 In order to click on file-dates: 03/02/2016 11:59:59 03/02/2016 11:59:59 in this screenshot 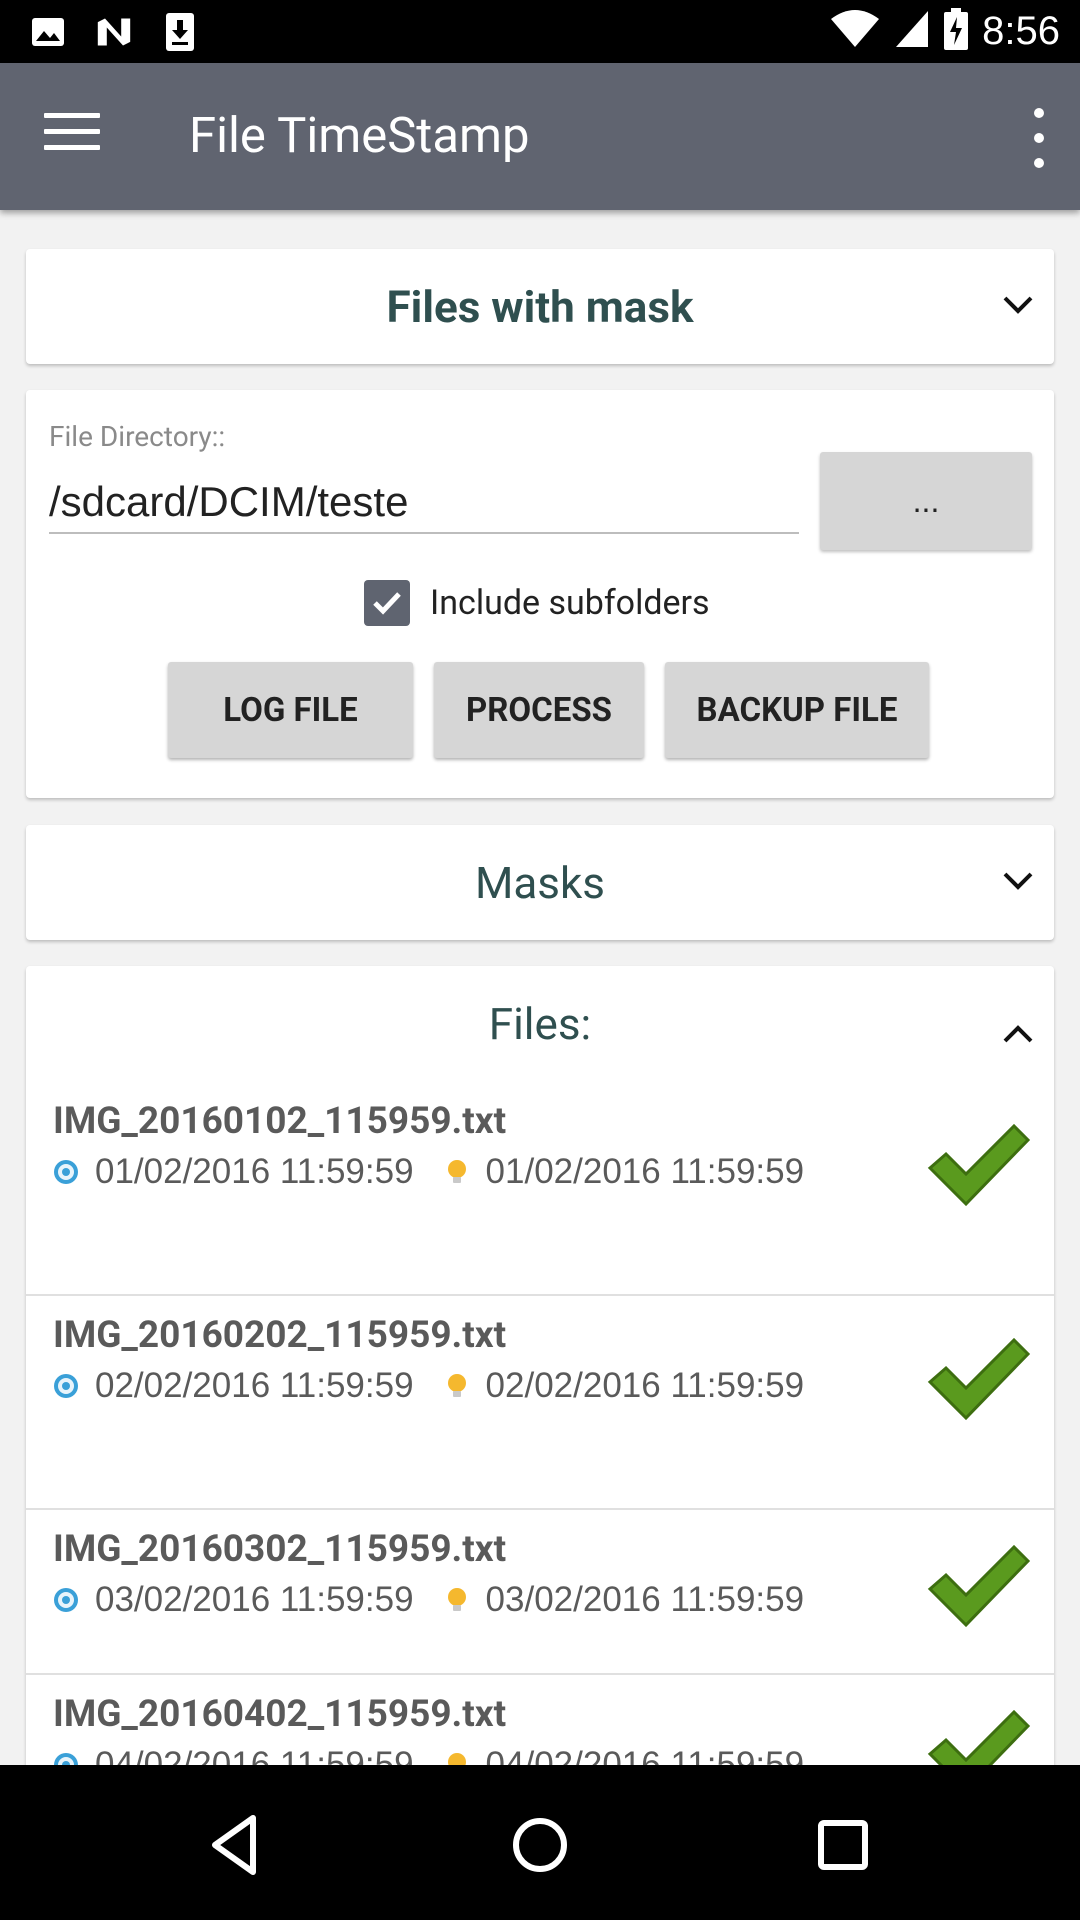, I will do `click(428, 1600)`.